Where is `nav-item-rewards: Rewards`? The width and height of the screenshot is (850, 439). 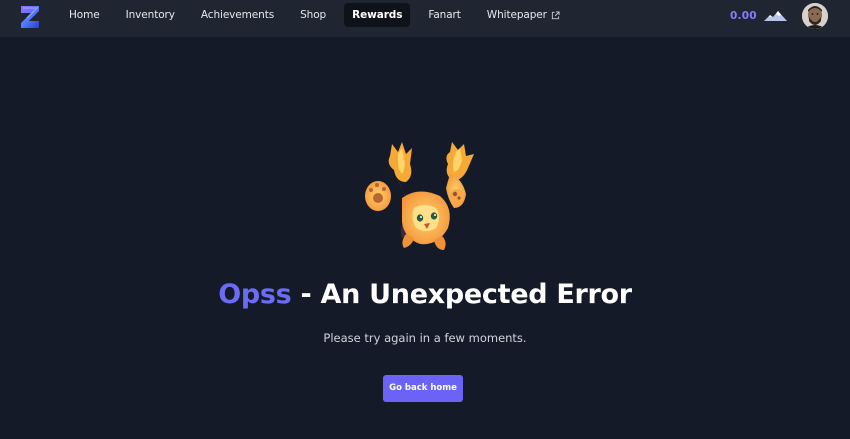 nav-item-rewards: Rewards is located at coordinates (377, 15).